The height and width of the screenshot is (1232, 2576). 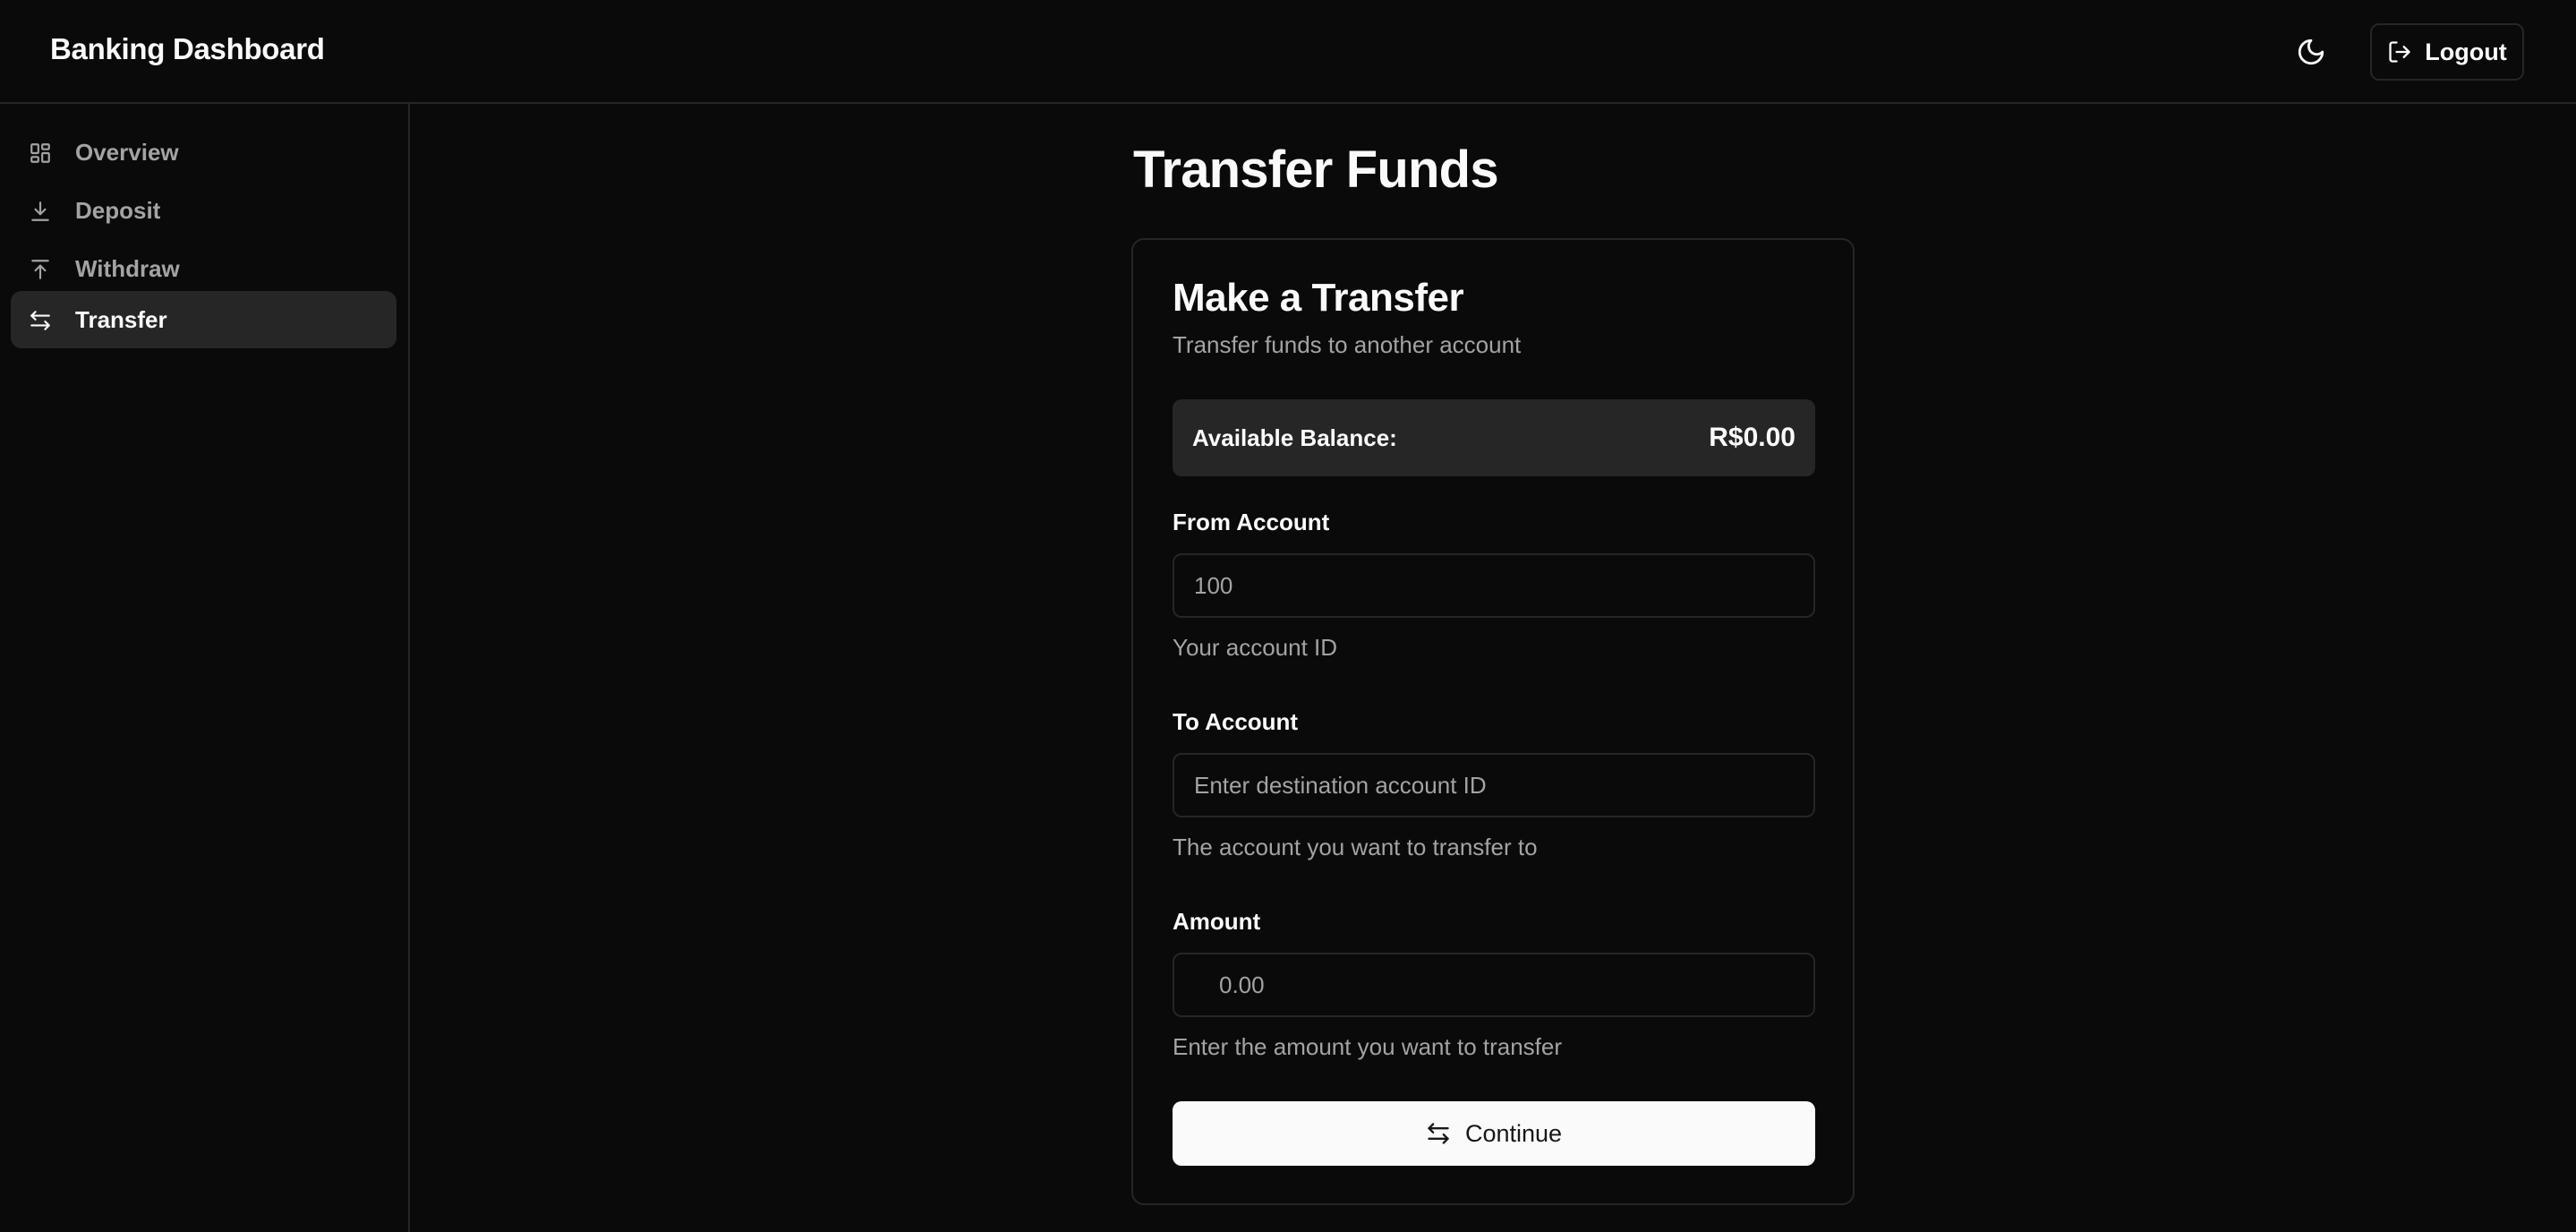 What do you see at coordinates (1236, 721) in the screenshot?
I see `to-account-label: To Account` at bounding box center [1236, 721].